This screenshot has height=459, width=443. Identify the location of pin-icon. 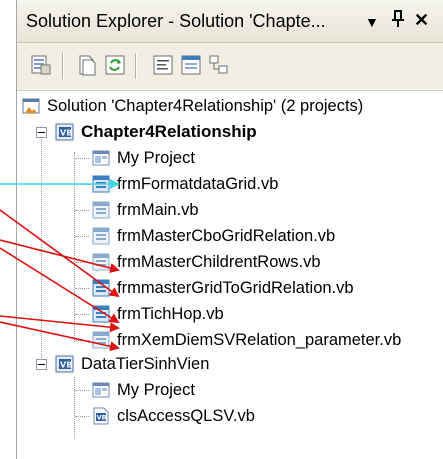
(398, 21).